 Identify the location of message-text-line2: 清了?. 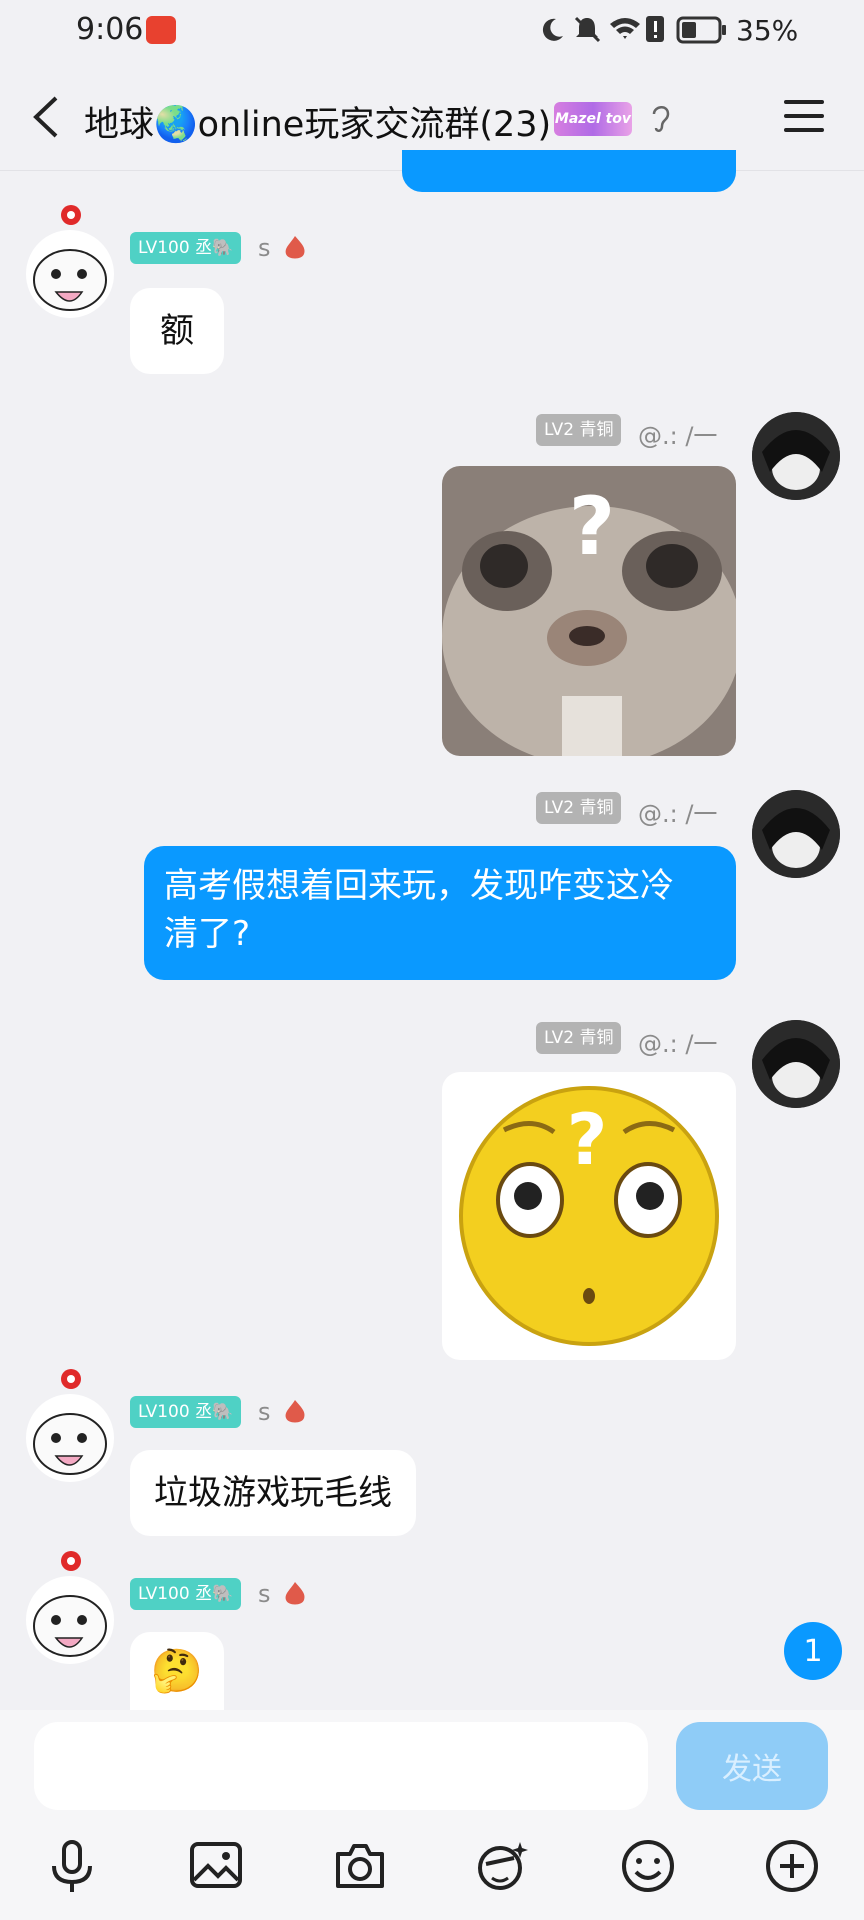
(207, 934).